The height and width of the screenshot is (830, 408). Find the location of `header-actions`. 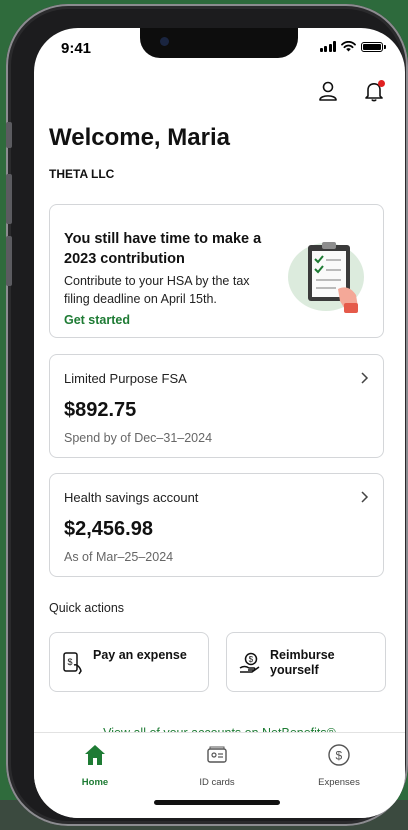

header-actions is located at coordinates (351, 91).